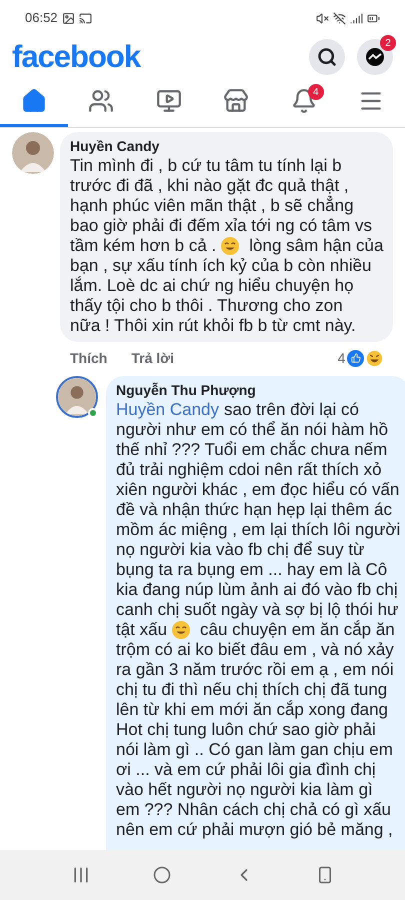 The height and width of the screenshot is (900, 405). I want to click on comment-text: nọ người kia vào fb chị để suy từ, so click(240, 550).